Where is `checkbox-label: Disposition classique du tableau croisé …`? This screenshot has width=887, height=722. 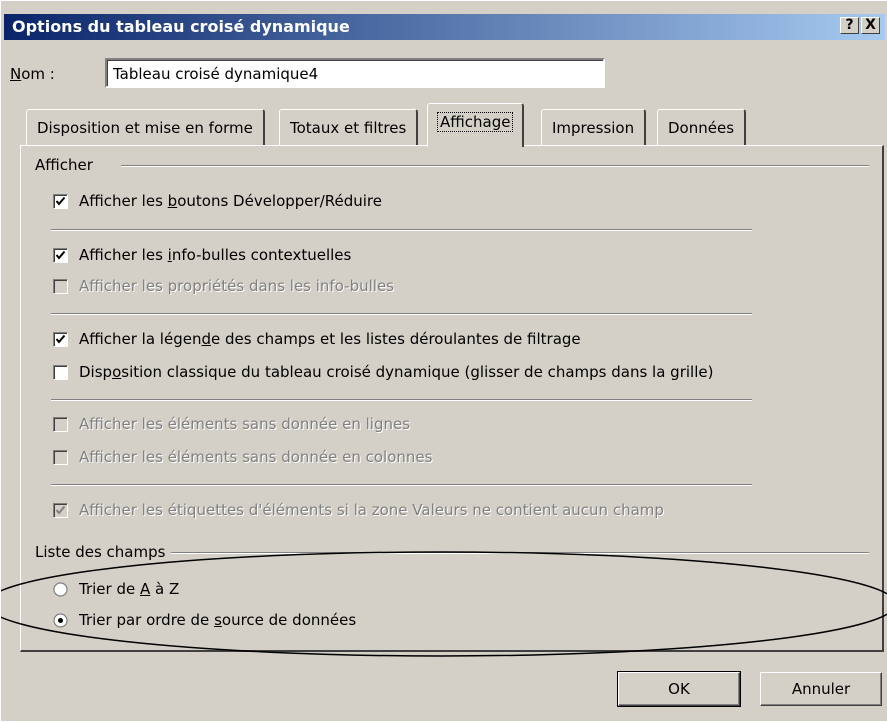 checkbox-label: Disposition classique du tableau croisé … is located at coordinates (396, 372).